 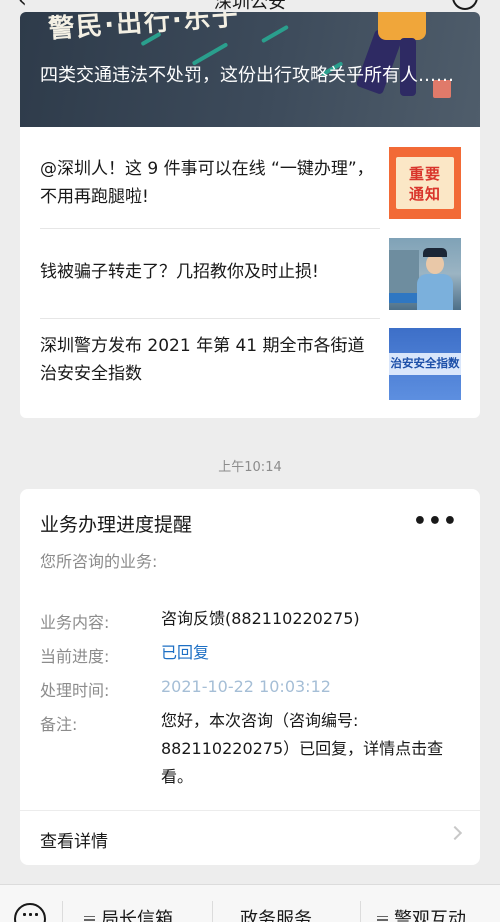 I want to click on article-item: 钱被骗子转走了？几招教你及时止损!, so click(x=250, y=276).